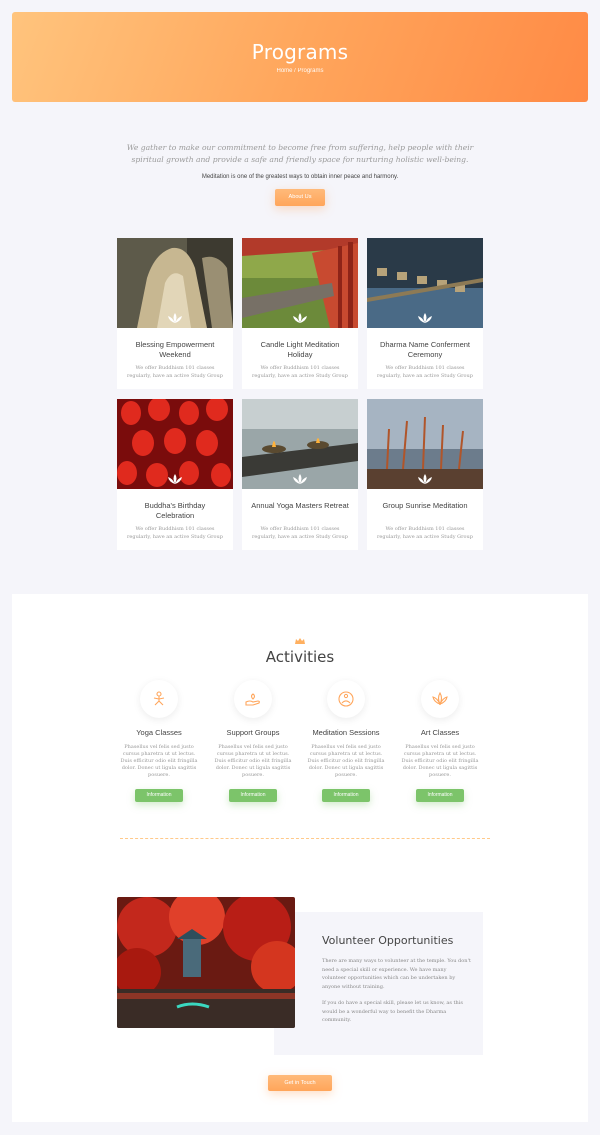 Image resolution: width=600 pixels, height=1135 pixels. Describe the element at coordinates (300, 349) in the screenshot. I see `program-title: Candle Light Meditation Holiday` at that location.